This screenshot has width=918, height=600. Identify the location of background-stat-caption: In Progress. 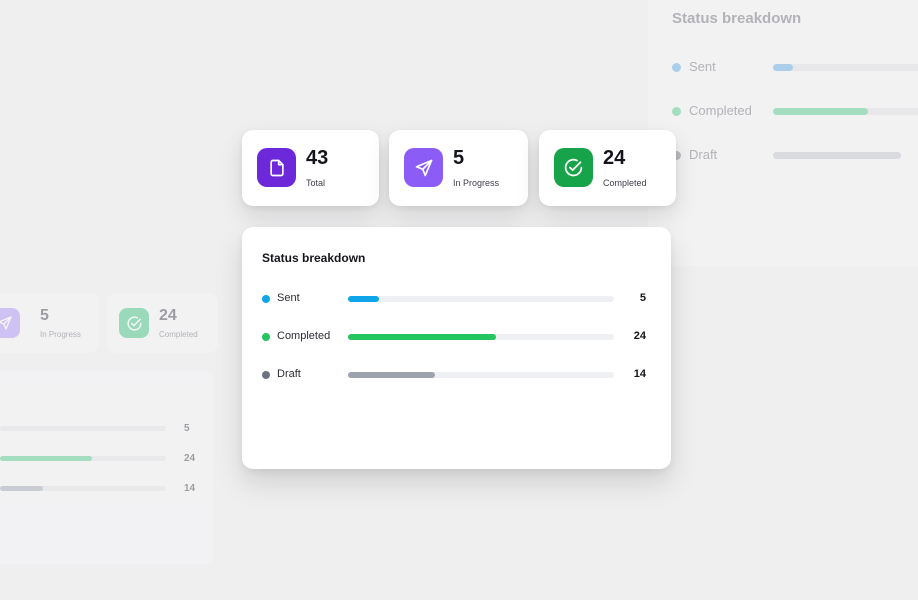
(60, 334).